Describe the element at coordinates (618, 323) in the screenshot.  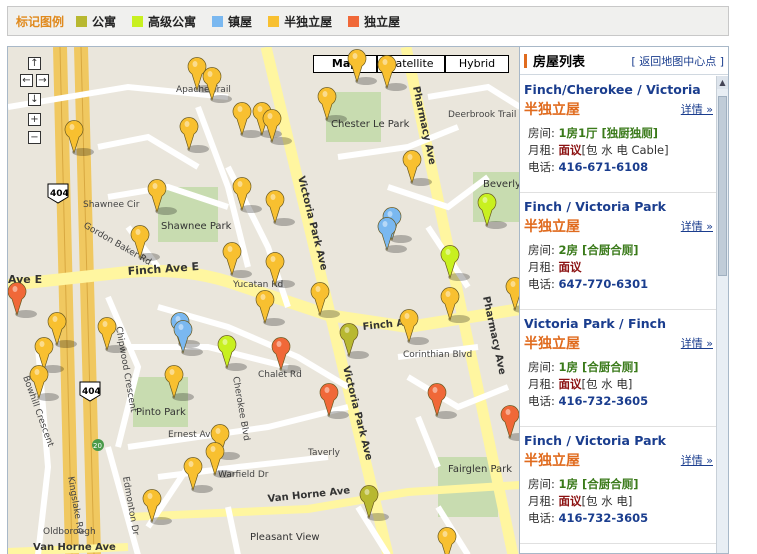
I see `listing-location: Victoria Park / Finch` at that location.